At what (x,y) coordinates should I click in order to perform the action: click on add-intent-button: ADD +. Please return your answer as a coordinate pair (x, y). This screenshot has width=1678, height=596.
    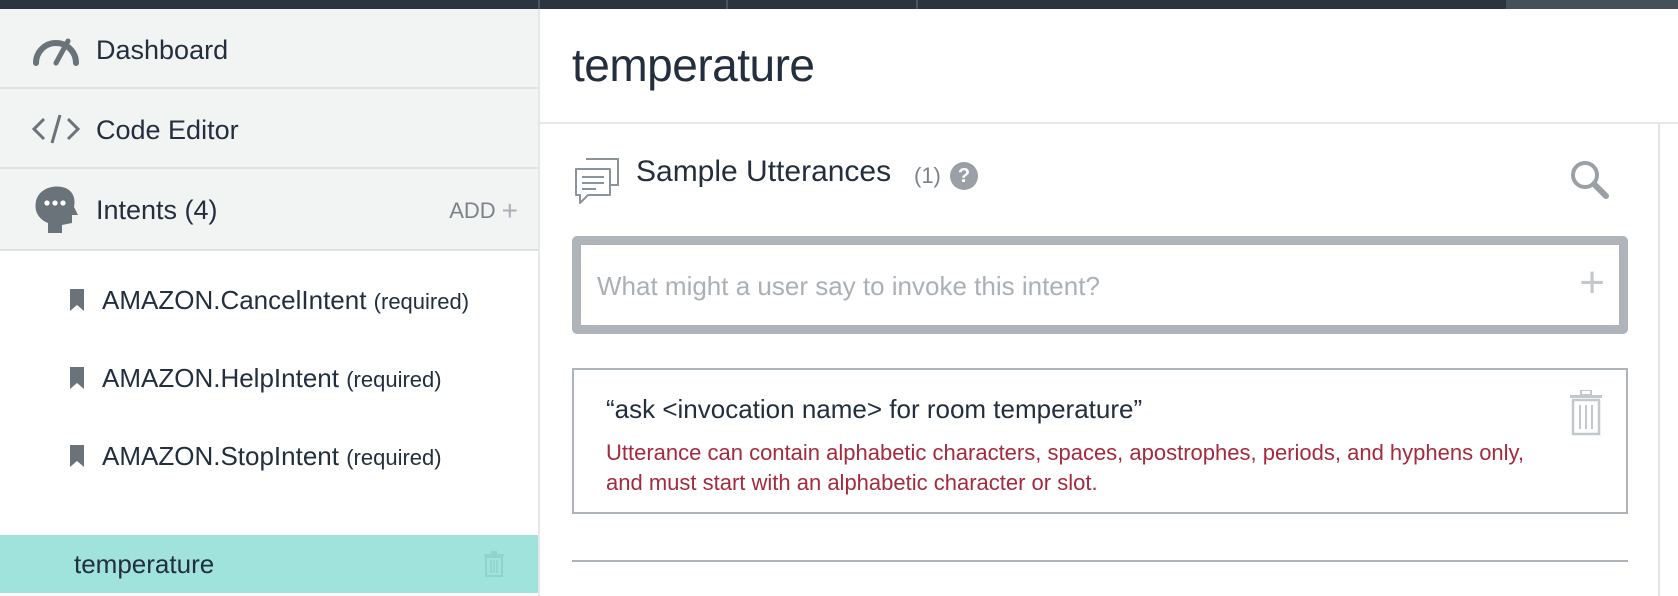
    Looking at the image, I should click on (483, 211).